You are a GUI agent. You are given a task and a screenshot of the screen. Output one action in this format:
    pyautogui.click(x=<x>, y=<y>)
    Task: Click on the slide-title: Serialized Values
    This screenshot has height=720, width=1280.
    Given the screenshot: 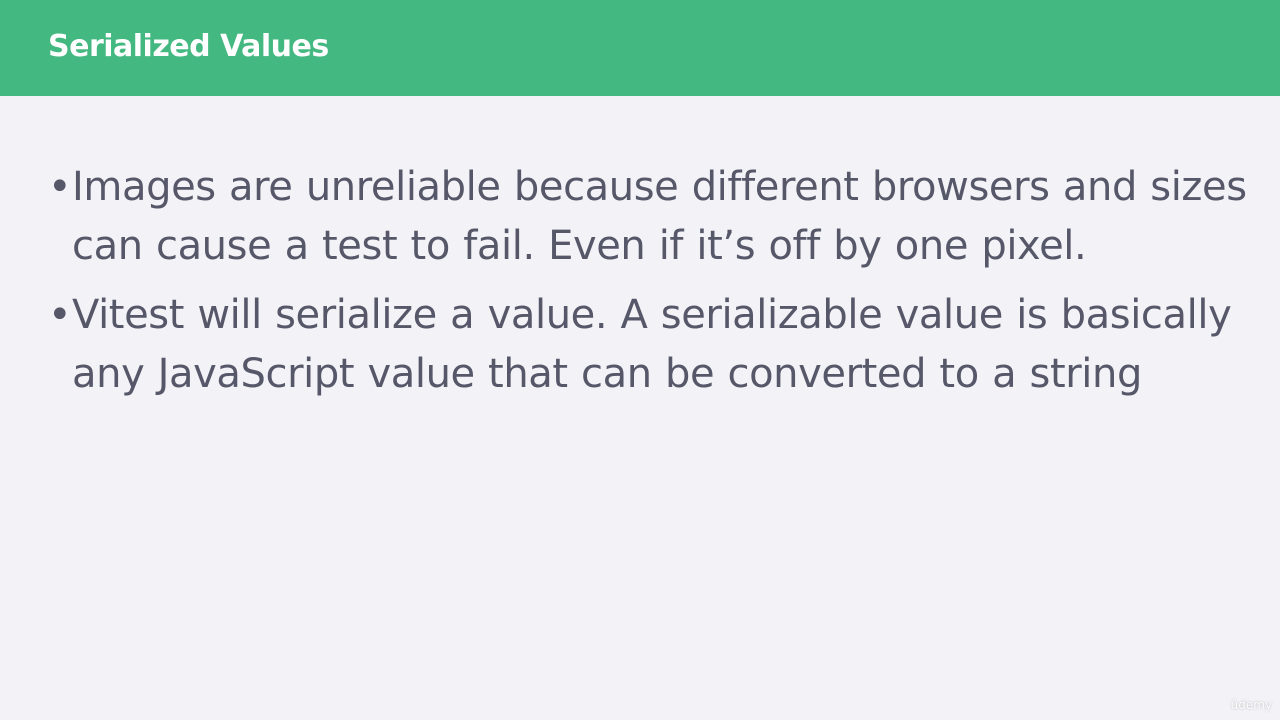 What is the action you would take?
    pyautogui.click(x=188, y=46)
    